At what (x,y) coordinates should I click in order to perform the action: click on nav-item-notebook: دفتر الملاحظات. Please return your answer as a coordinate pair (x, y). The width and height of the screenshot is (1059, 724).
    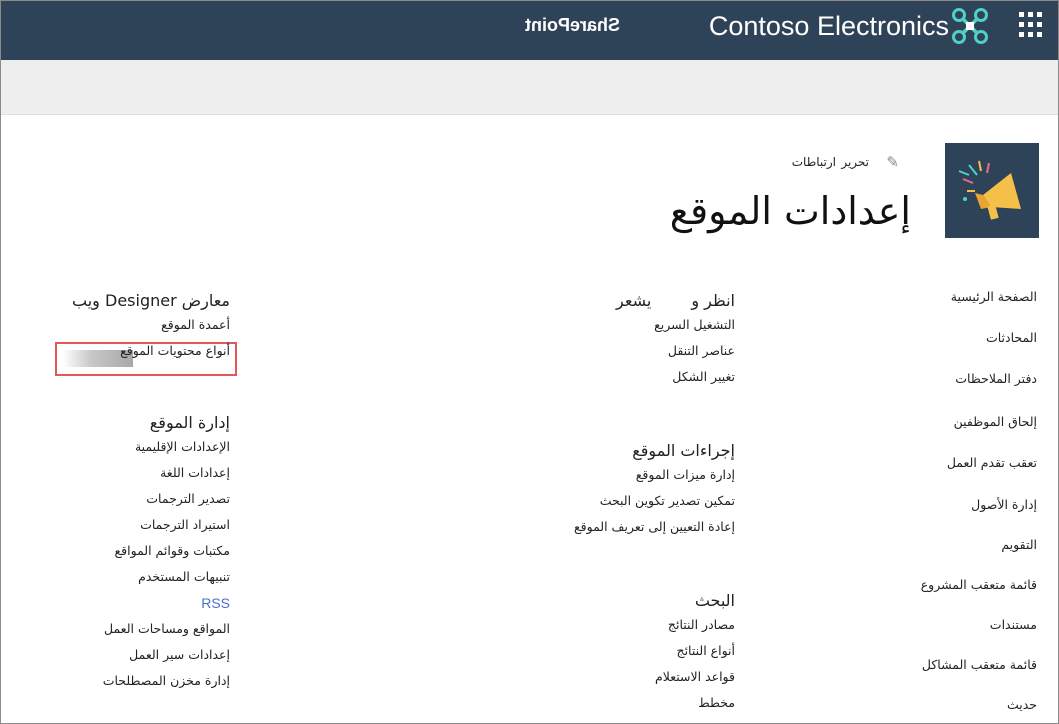
    Looking at the image, I should click on (996, 378).